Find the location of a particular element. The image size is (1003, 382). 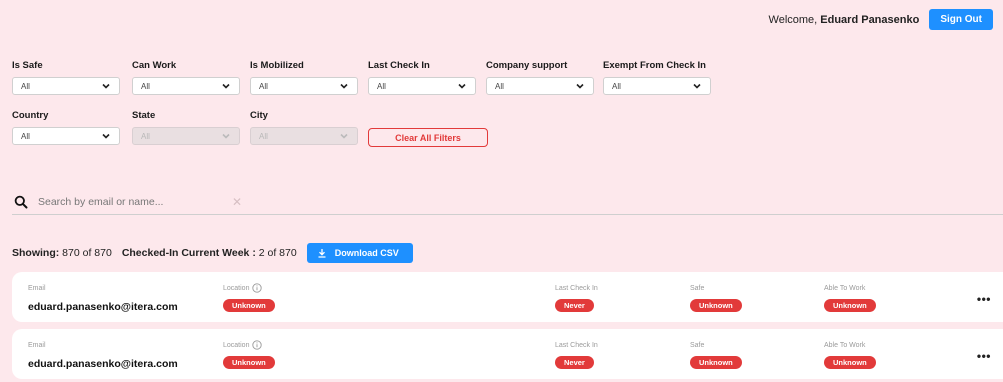

filter-city: City All is located at coordinates (304, 127).